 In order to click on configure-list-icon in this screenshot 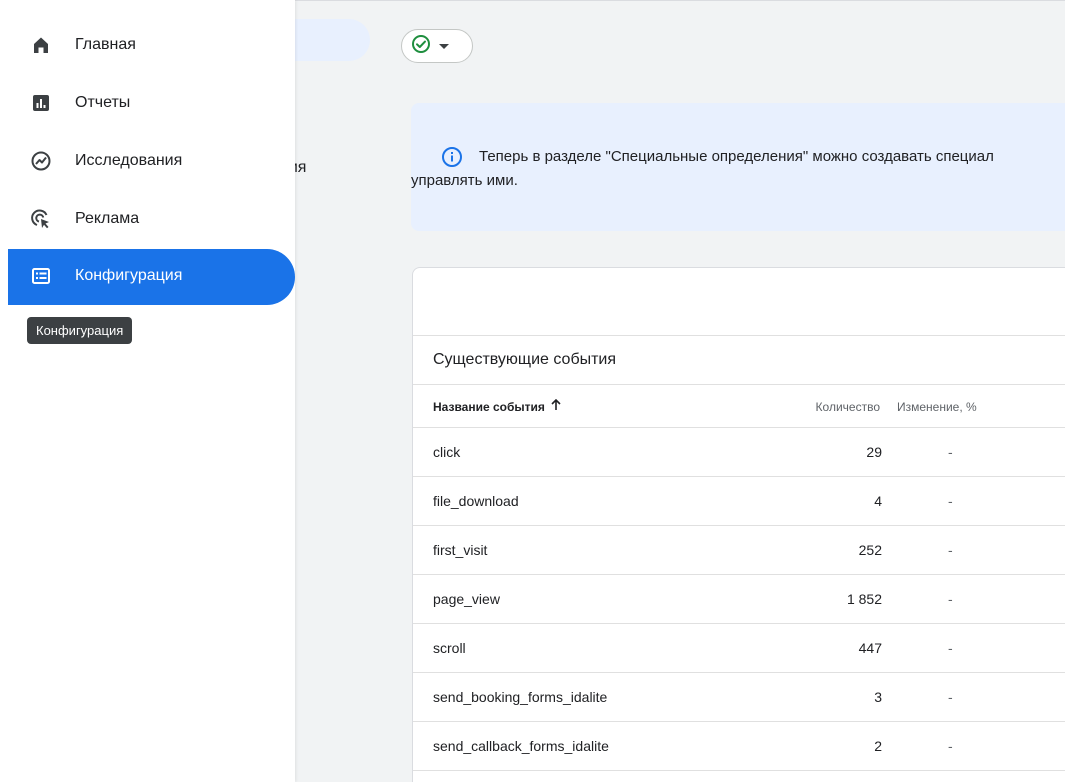, I will do `click(41, 276)`.